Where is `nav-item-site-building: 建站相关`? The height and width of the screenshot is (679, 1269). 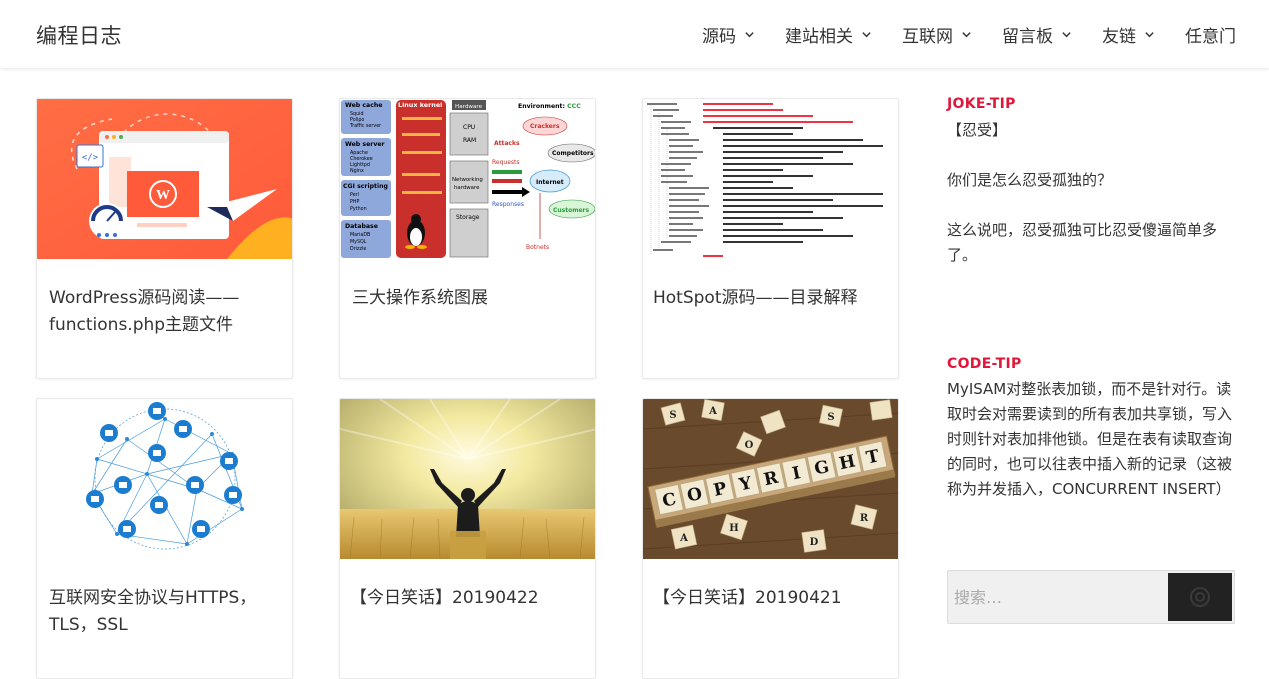 nav-item-site-building: 建站相关 is located at coordinates (828, 34).